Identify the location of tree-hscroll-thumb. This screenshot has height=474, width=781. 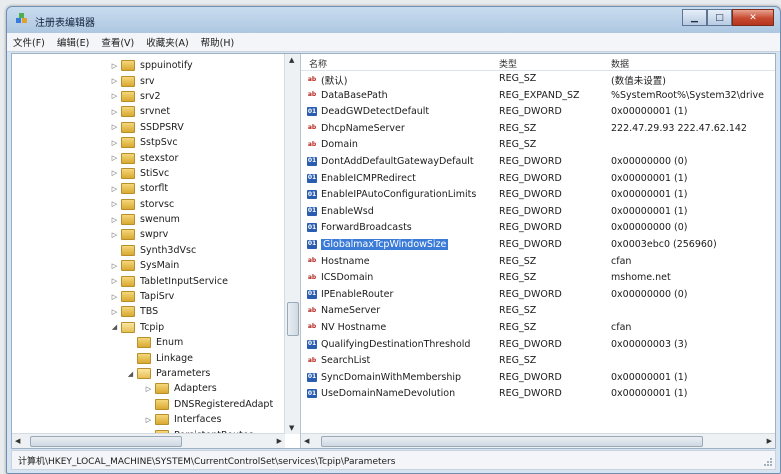
(106, 441).